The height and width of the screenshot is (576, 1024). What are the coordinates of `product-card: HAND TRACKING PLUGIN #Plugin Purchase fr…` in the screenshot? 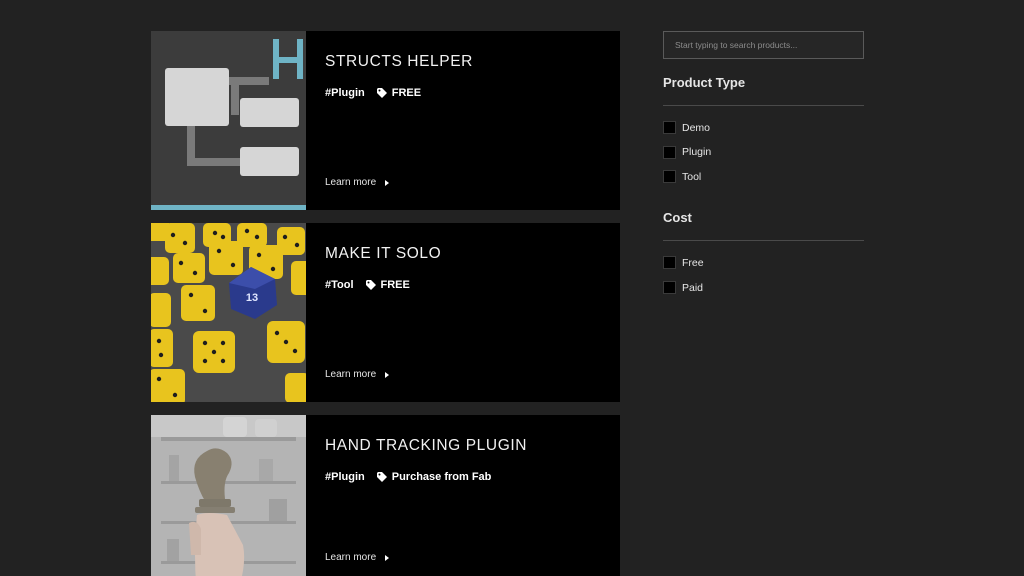 It's located at (385, 495).